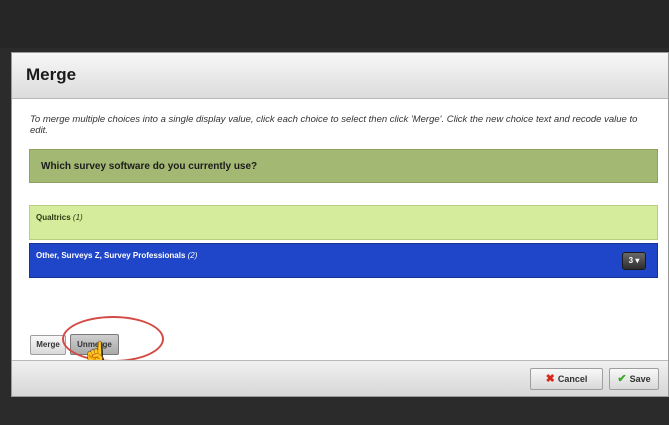 The height and width of the screenshot is (425, 669). I want to click on recode-value: 3, so click(631, 260).